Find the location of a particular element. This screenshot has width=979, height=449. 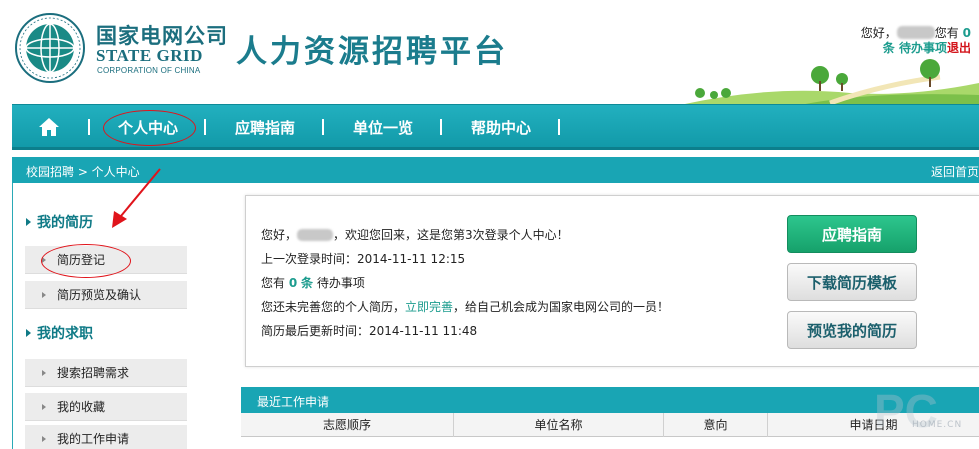

nav-item-help-center: 帮助中心 is located at coordinates (501, 127).